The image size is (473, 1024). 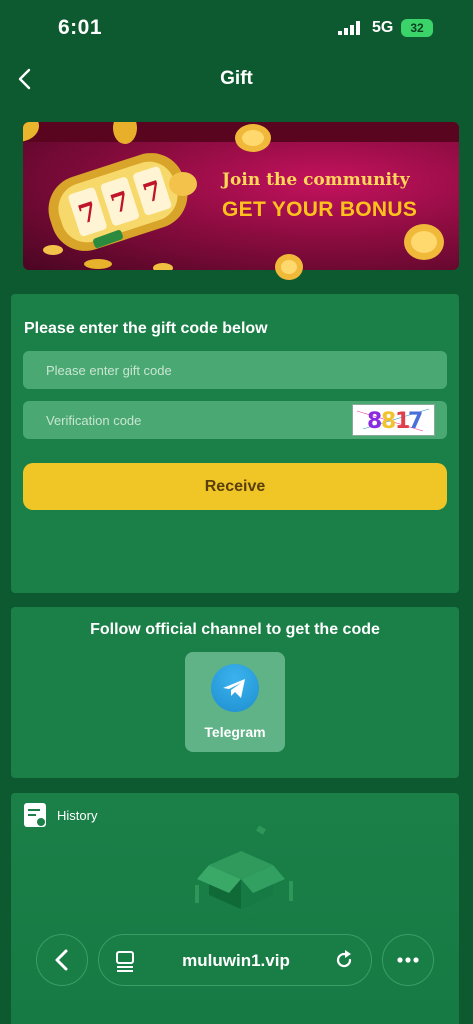 I want to click on address-bar: muluwin1.vip, so click(x=235, y=960).